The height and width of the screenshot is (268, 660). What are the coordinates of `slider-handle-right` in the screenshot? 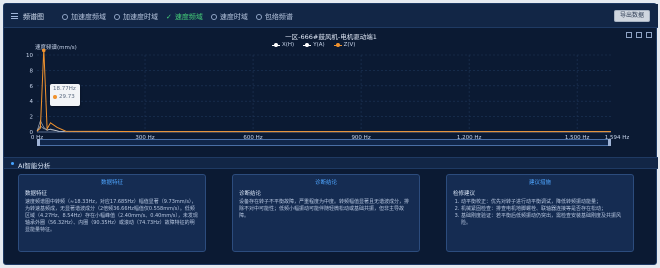 It's located at (609, 142).